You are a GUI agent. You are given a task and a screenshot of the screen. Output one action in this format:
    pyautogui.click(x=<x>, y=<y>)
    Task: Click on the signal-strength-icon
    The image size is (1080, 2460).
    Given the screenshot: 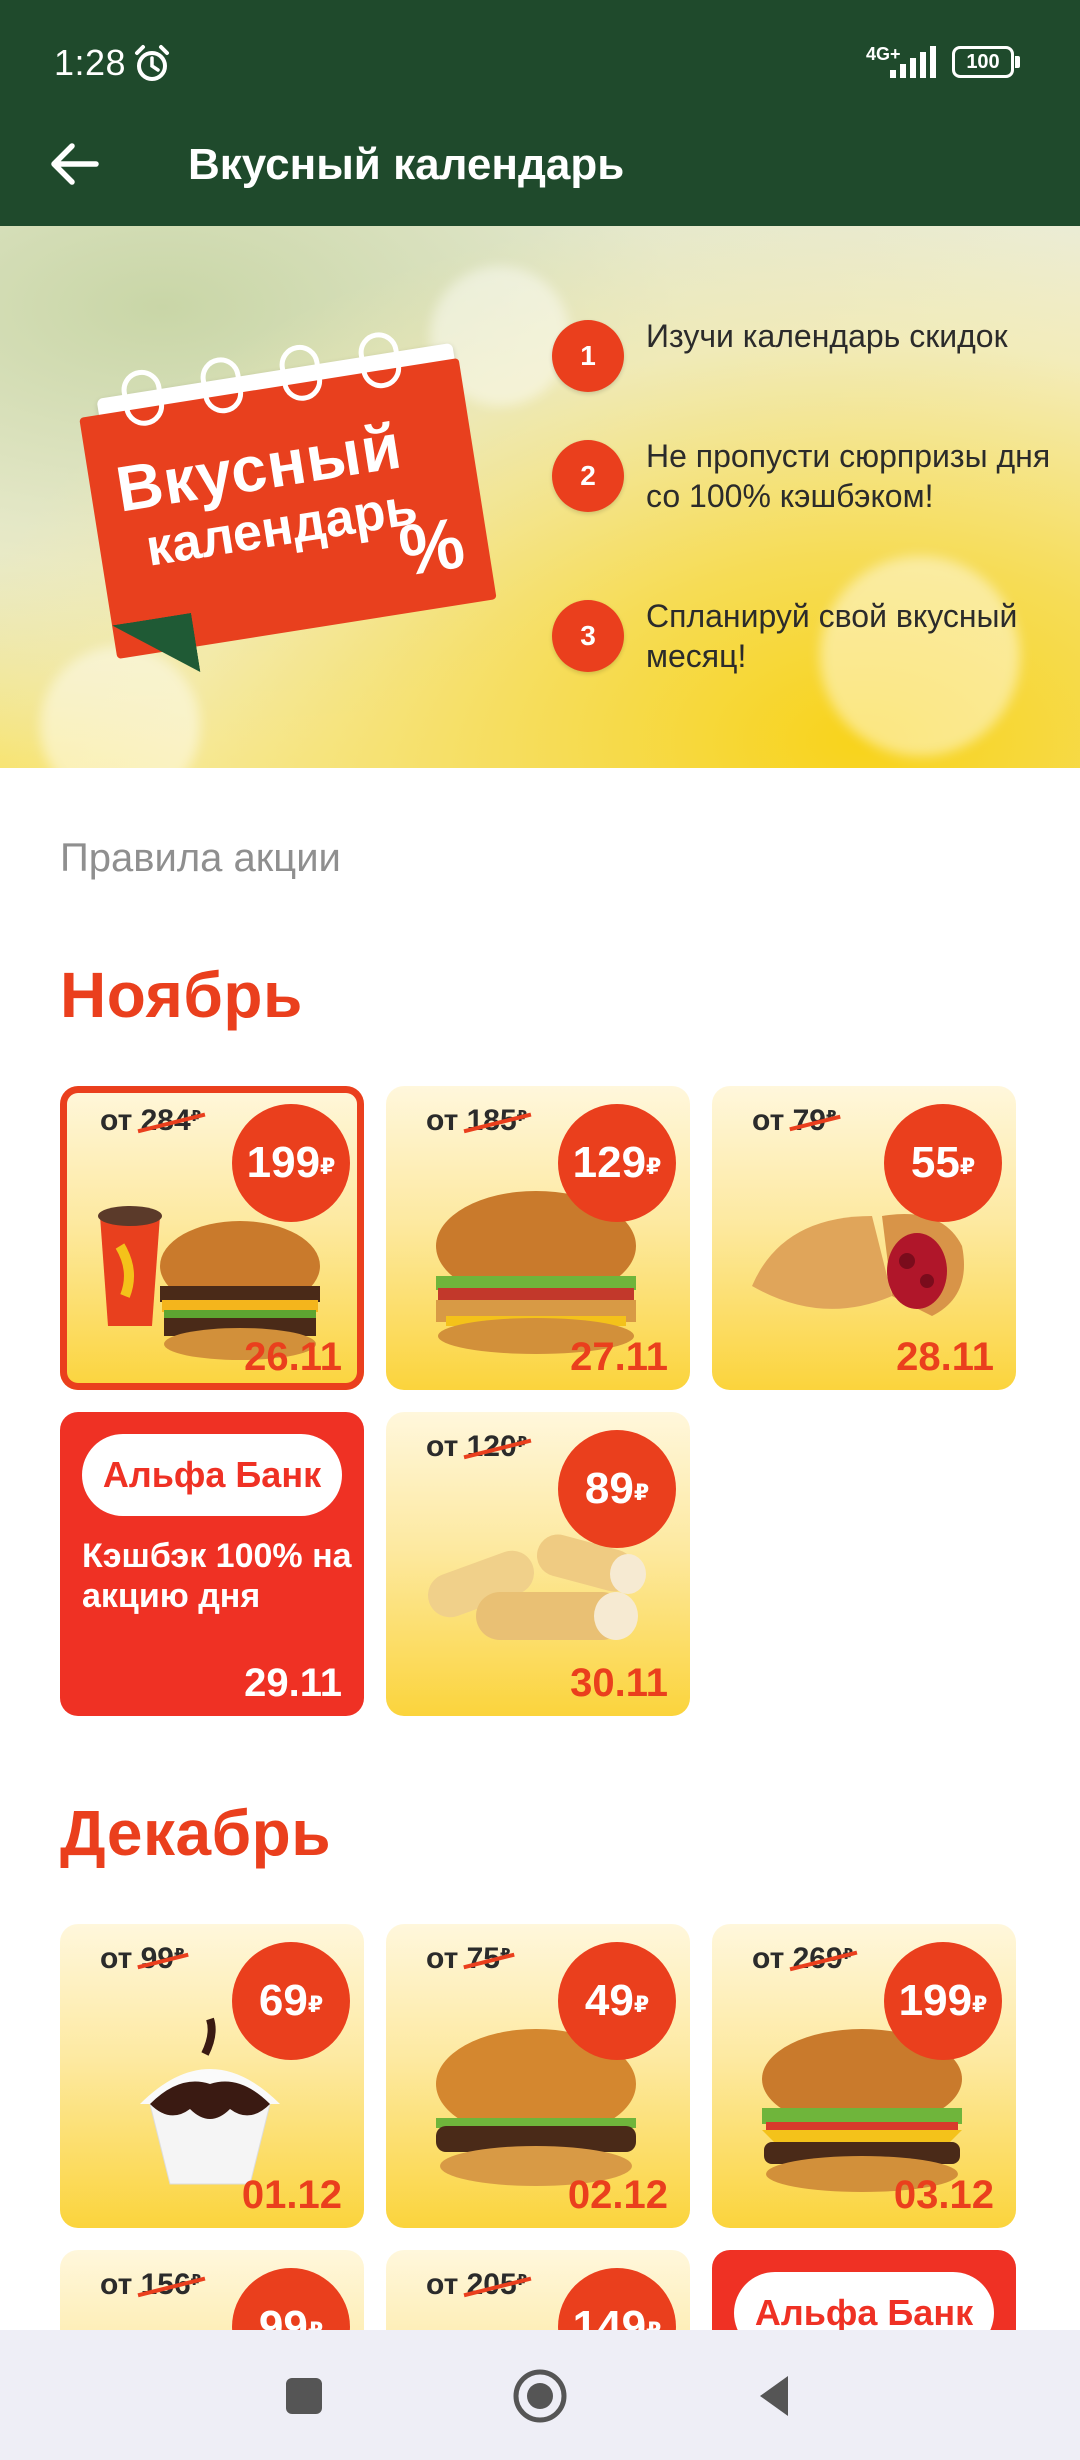 What is the action you would take?
    pyautogui.click(x=913, y=62)
    